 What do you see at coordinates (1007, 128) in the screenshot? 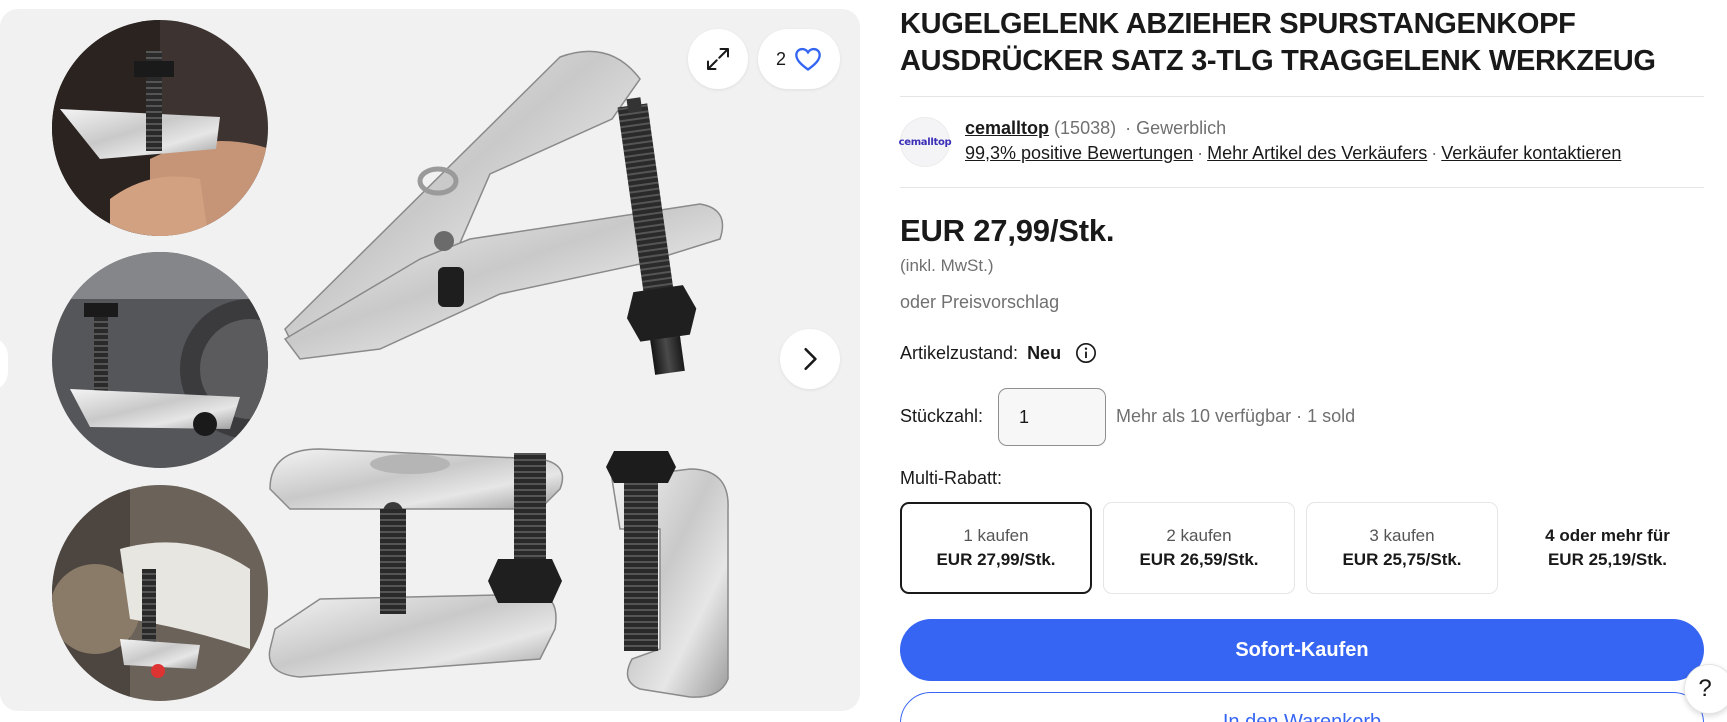
I see `seller-name-link: cemalltop` at bounding box center [1007, 128].